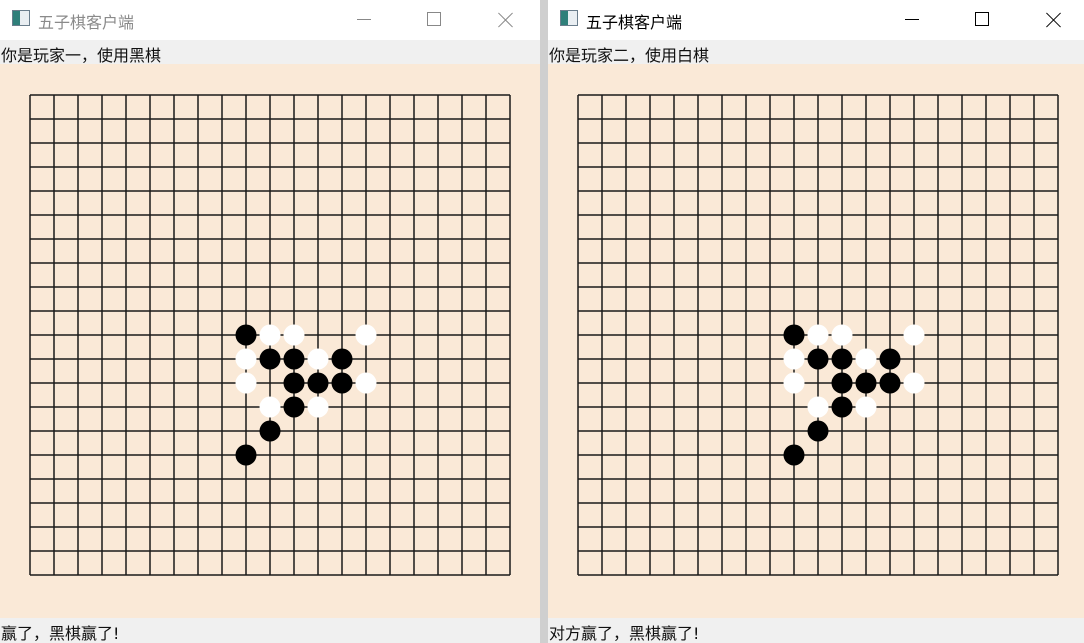 The height and width of the screenshot is (643, 1084). I want to click on player-info-label: 你是玩家一，使用黑棋, so click(81, 55).